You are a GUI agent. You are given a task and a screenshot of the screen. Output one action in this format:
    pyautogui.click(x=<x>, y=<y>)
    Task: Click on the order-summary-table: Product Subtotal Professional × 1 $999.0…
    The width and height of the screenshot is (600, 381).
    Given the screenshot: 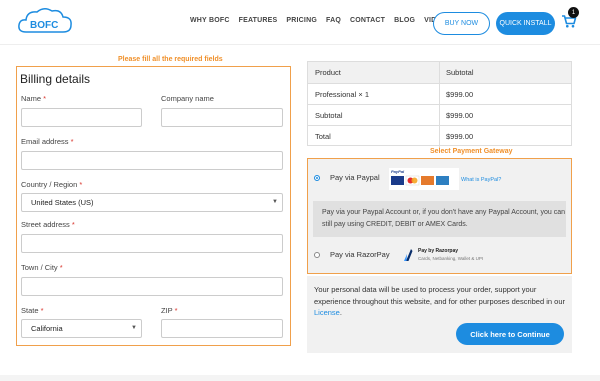 What is the action you would take?
    pyautogui.click(x=439, y=104)
    